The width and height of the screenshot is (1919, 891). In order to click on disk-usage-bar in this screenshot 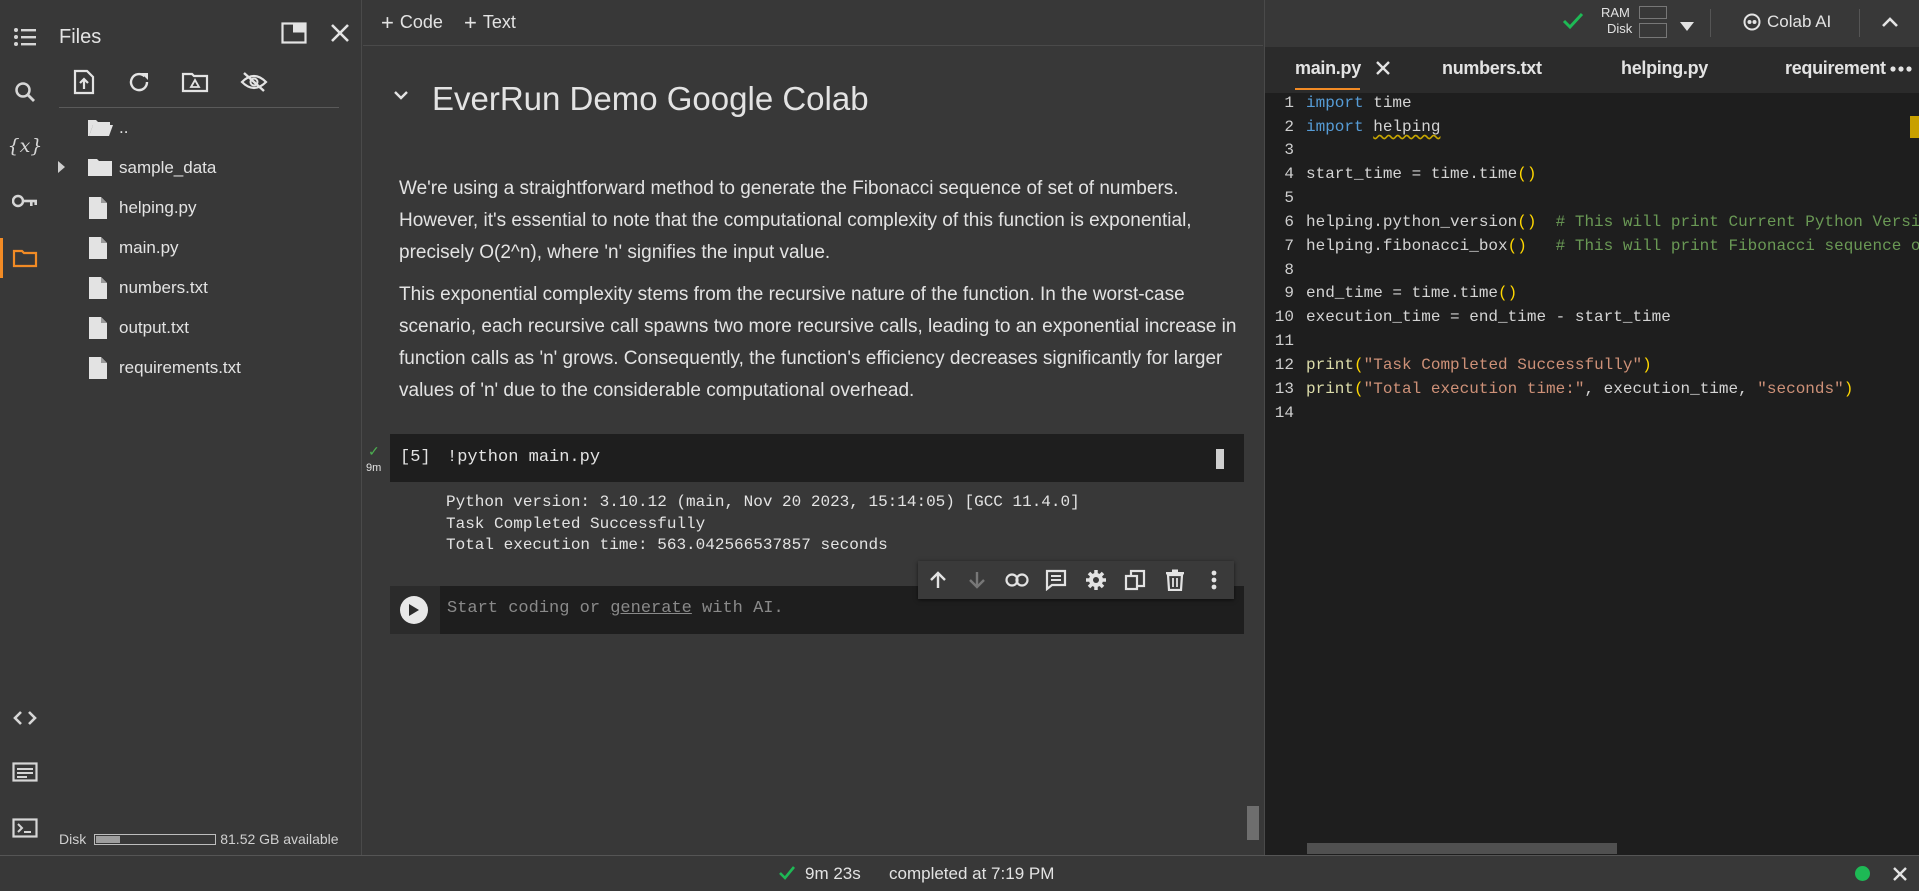, I will do `click(155, 839)`.